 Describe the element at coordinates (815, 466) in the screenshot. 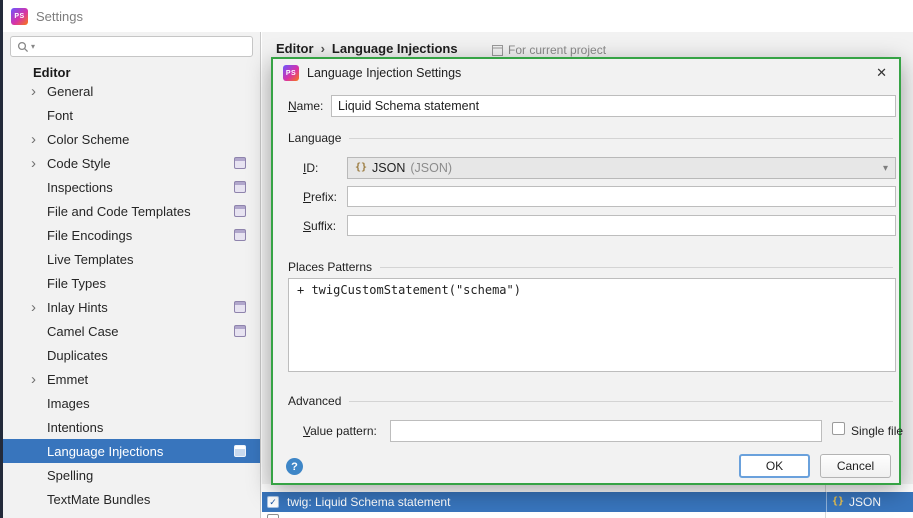

I see `dialog-buttons: OK Cancel` at that location.